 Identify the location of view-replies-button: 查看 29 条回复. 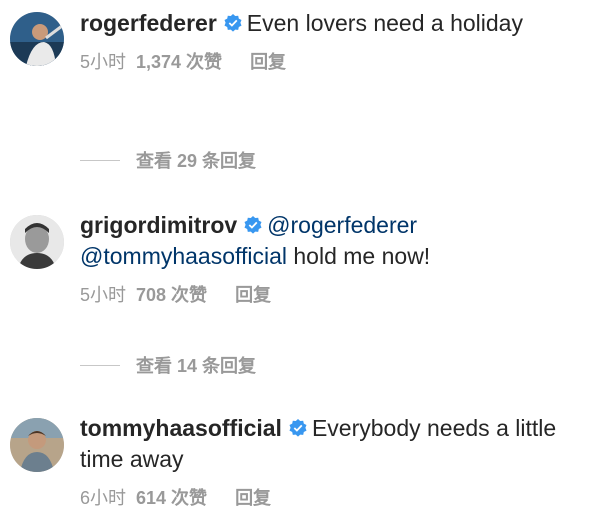
(168, 160).